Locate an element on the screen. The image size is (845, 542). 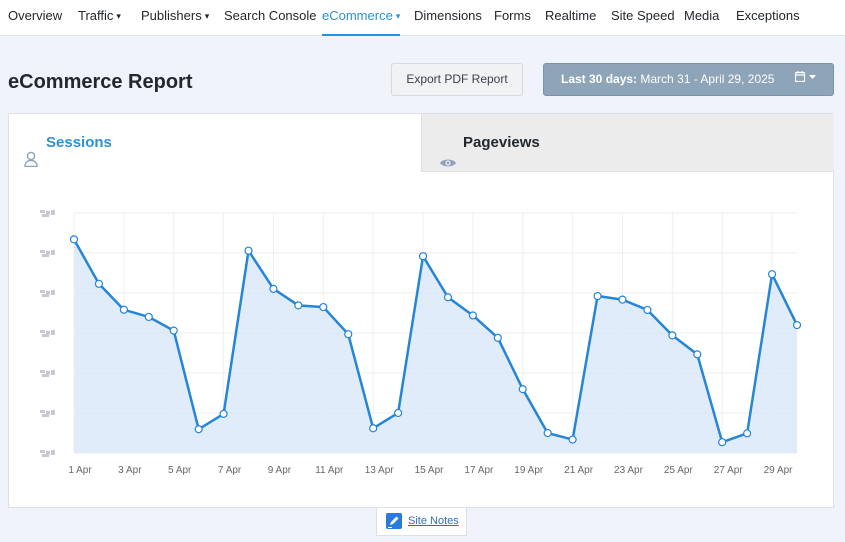
x-tick-label: 21 Apr is located at coordinates (579, 470).